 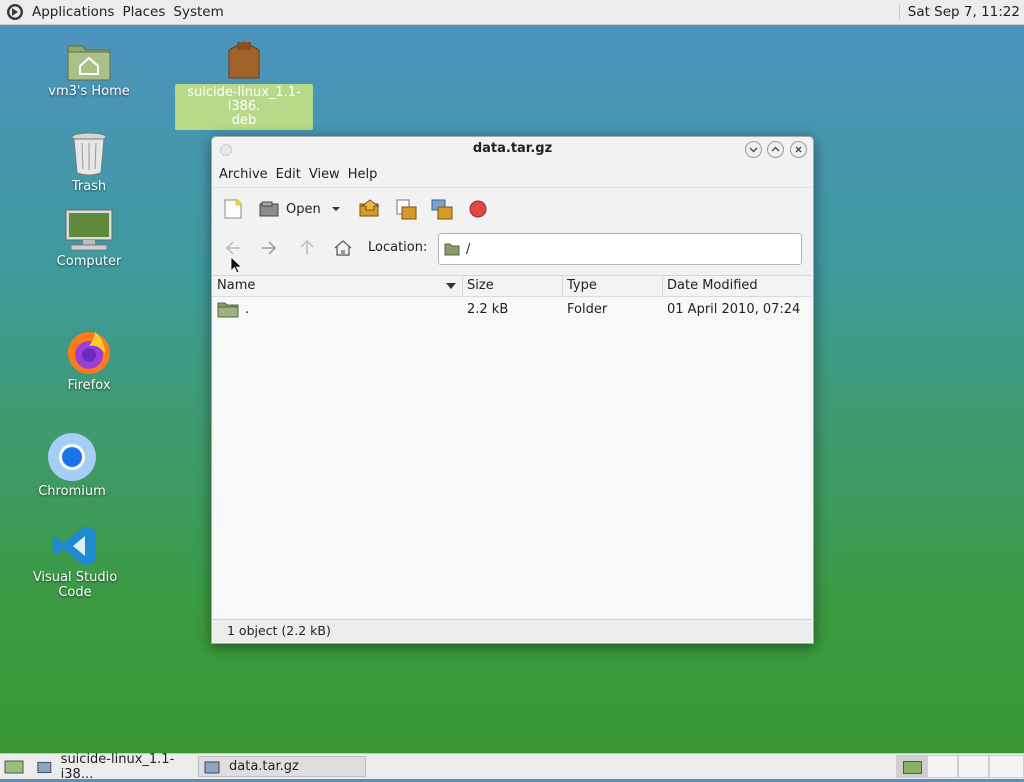 I want to click on close-icon, so click(x=798, y=149).